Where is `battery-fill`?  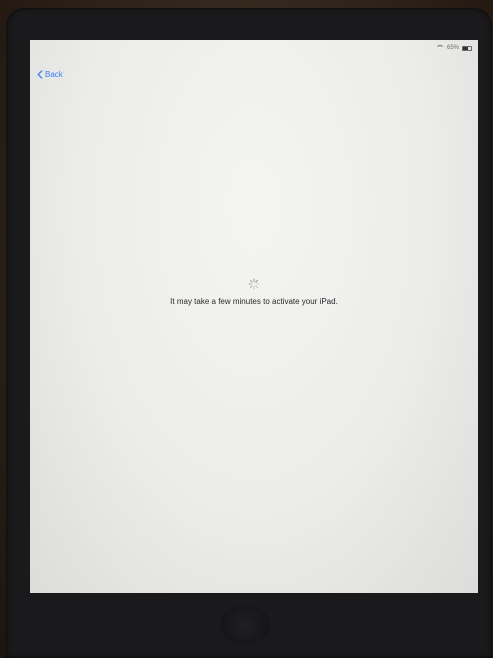
battery-fill is located at coordinates (466, 48).